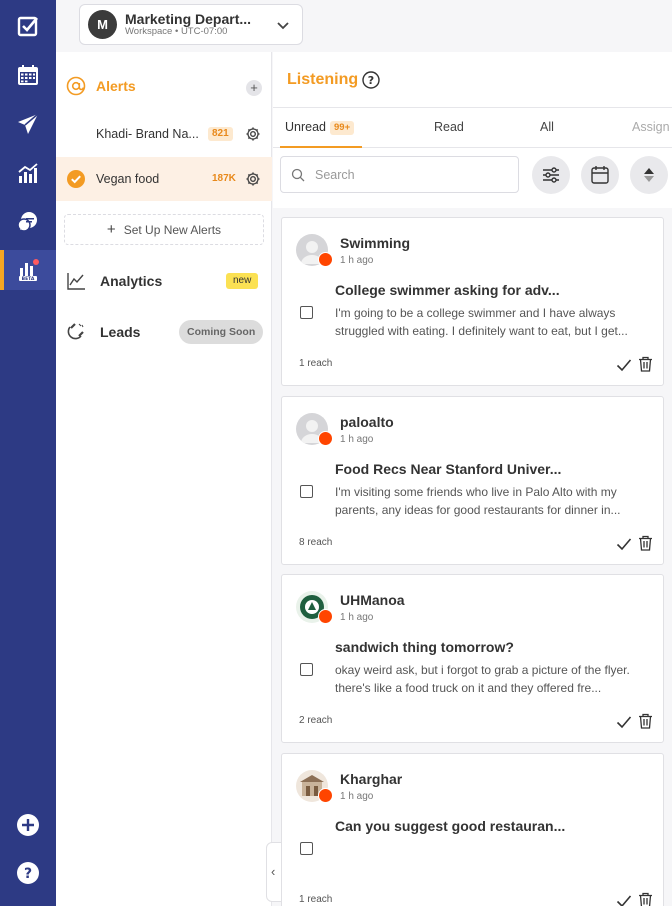 The width and height of the screenshot is (672, 906). Describe the element at coordinates (220, 134) in the screenshot. I see `alert-count-badge: 821` at that location.